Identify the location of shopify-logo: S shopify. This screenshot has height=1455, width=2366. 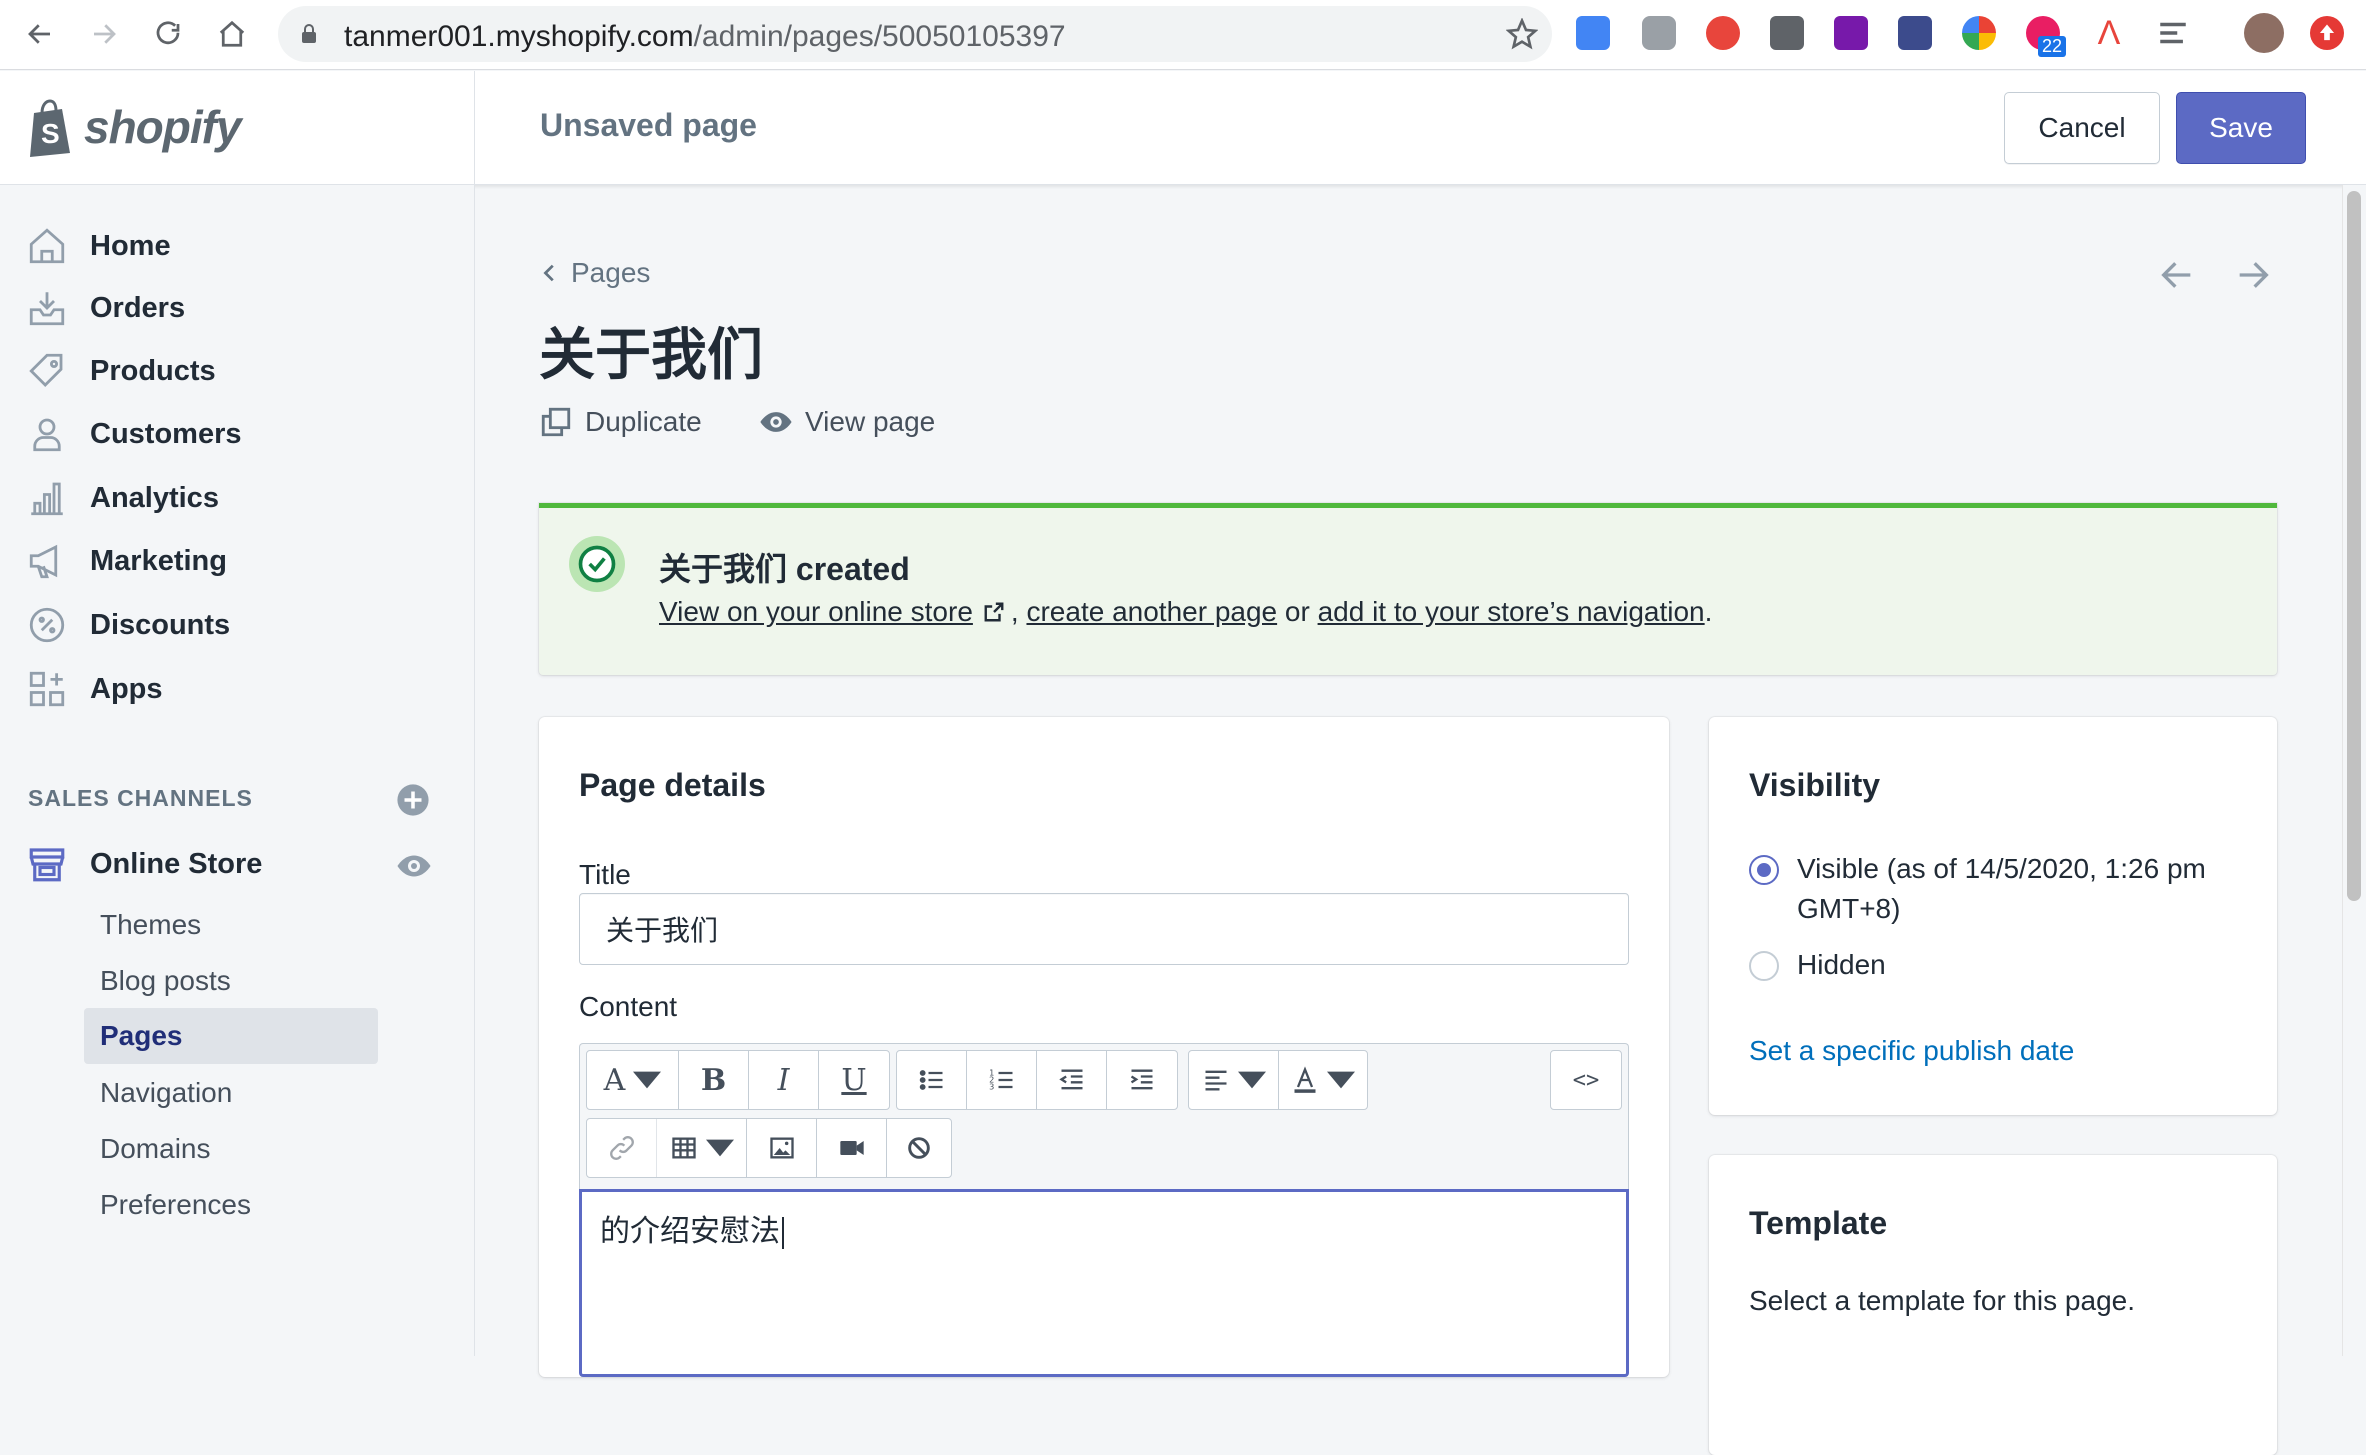
(134, 127).